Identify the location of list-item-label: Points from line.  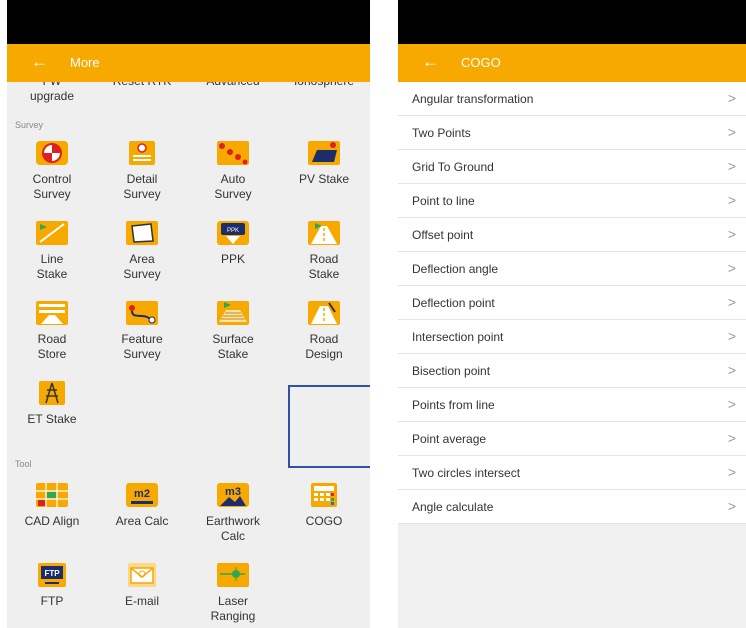
(453, 405).